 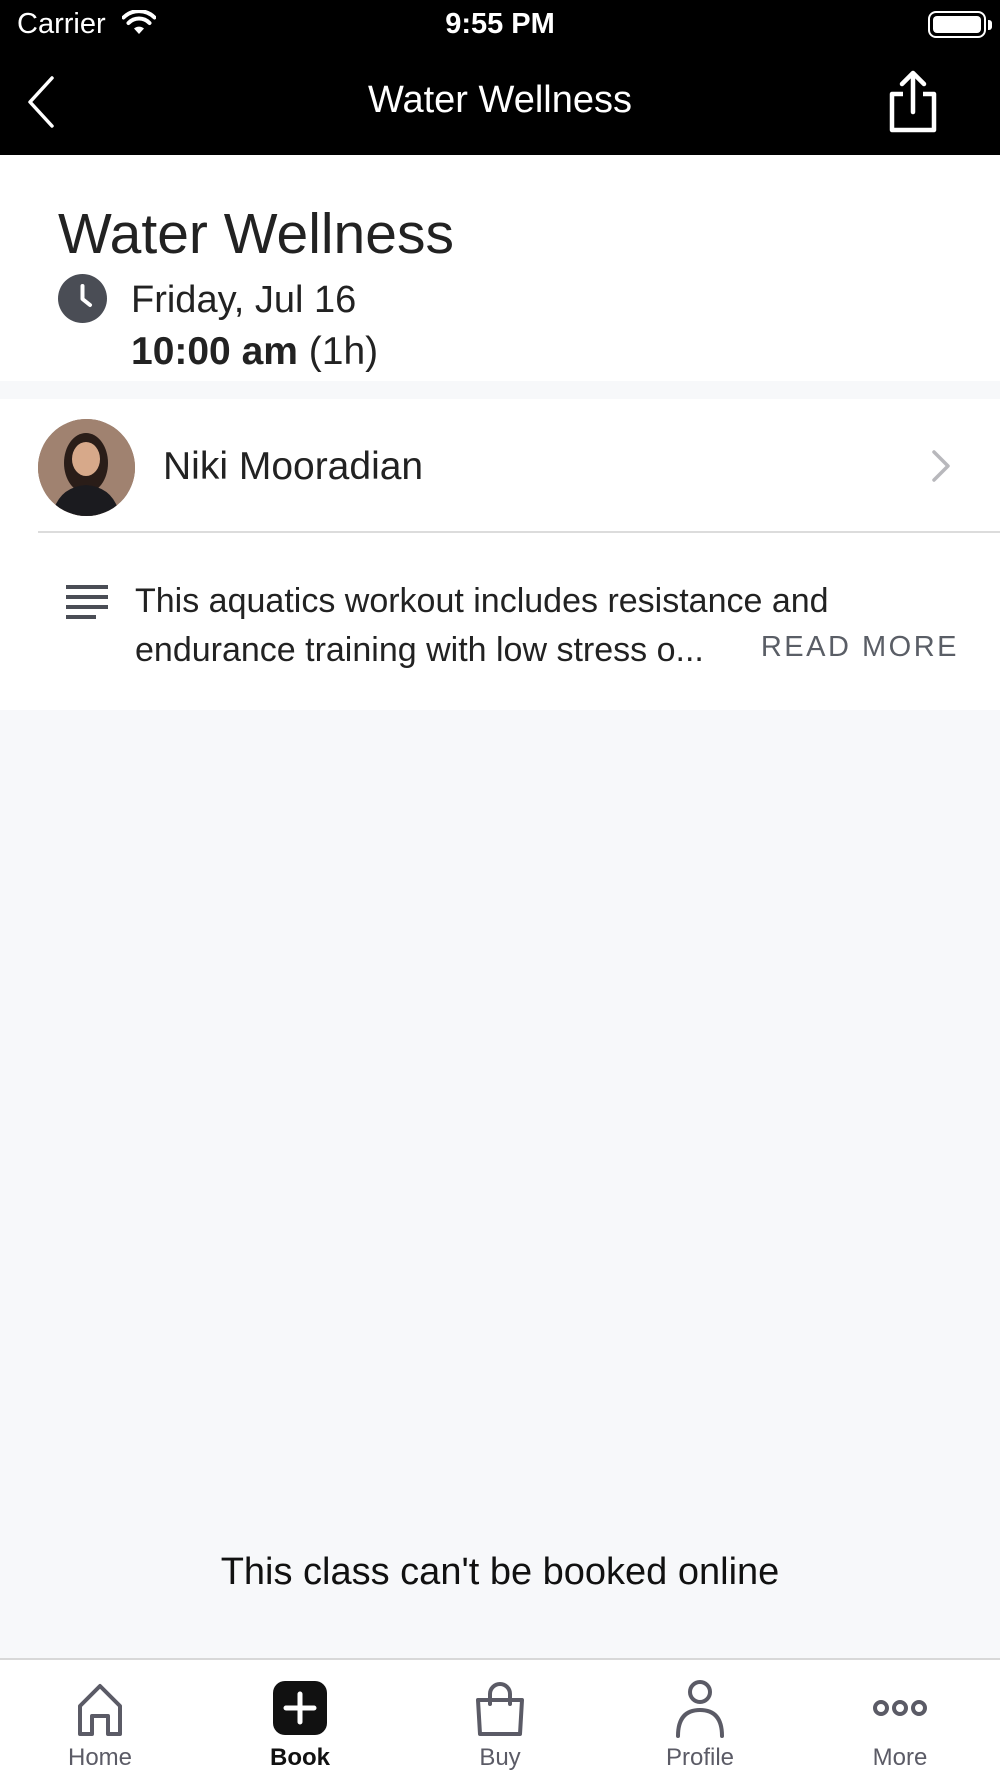 What do you see at coordinates (941, 466) in the screenshot?
I see `chevron-right-icon` at bounding box center [941, 466].